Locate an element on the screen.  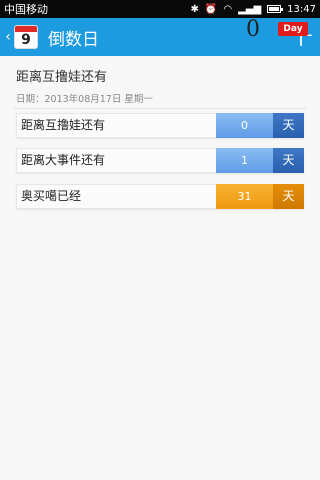
status-time: 13:47 is located at coordinates (301, 9).